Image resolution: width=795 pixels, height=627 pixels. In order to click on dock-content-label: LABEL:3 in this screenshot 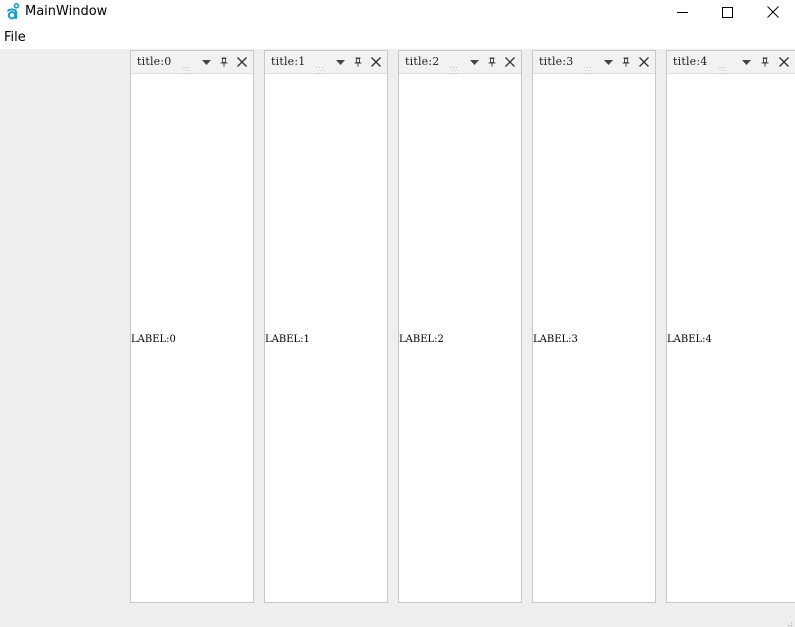, I will do `click(555, 339)`.